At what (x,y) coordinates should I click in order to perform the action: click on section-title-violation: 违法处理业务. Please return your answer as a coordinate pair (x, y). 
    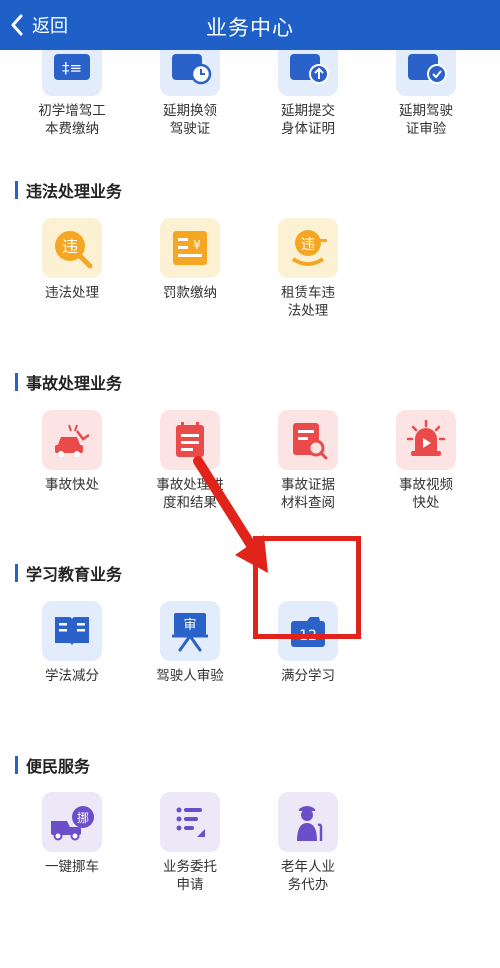
    Looking at the image, I should click on (68, 190).